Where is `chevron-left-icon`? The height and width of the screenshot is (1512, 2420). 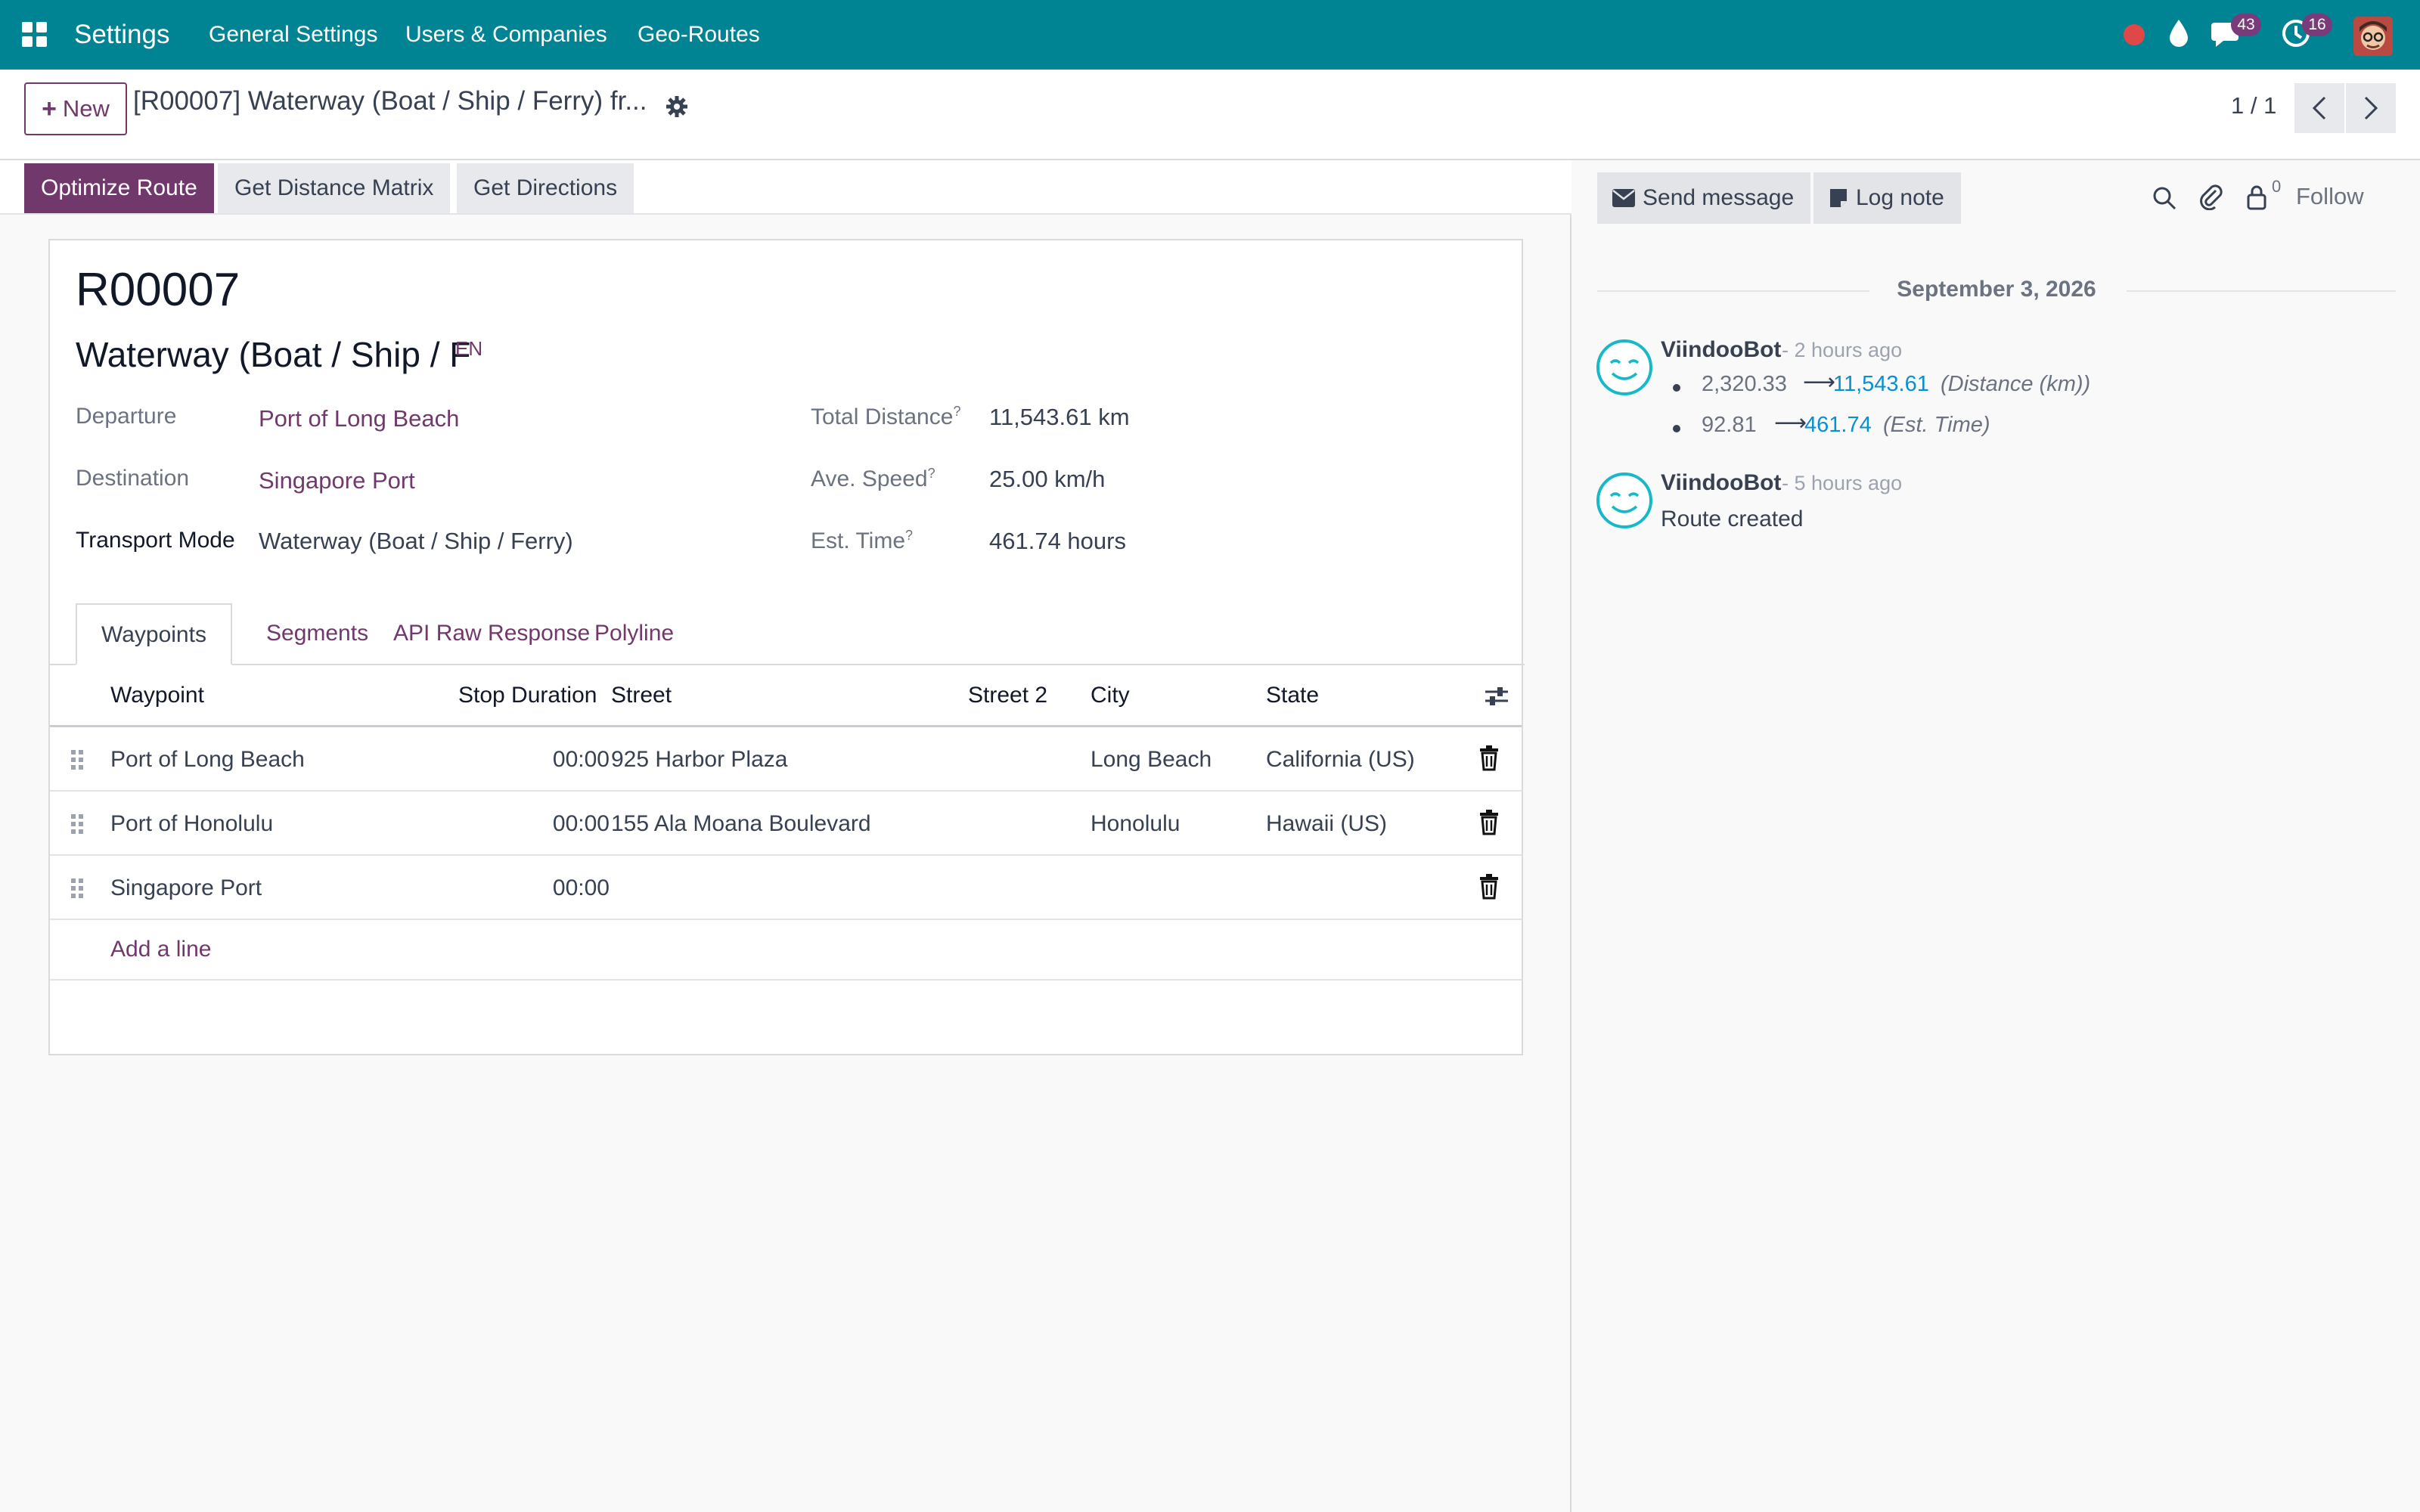 chevron-left-icon is located at coordinates (2319, 108).